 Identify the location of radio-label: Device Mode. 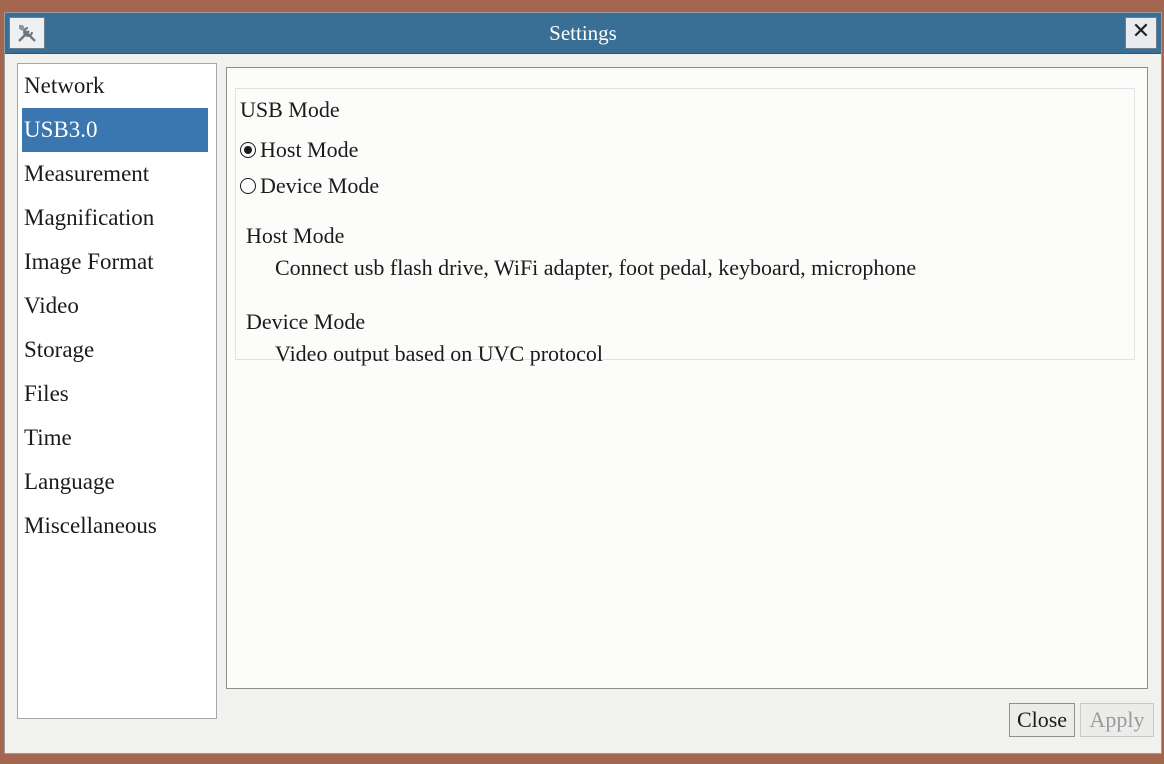
(319, 186).